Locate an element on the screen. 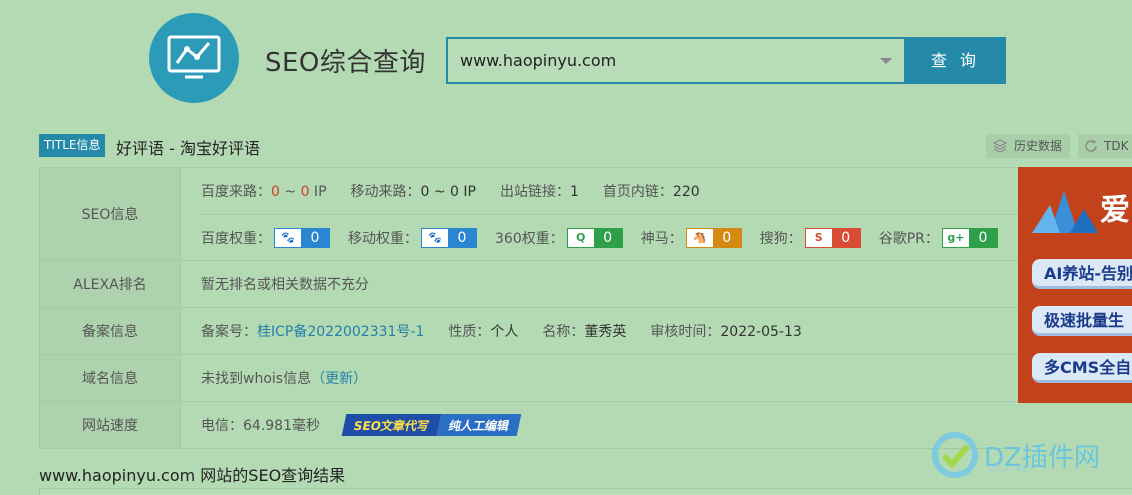 This screenshot has width=1132, height=495. mobile-weight-value: 0 is located at coordinates (462, 237).